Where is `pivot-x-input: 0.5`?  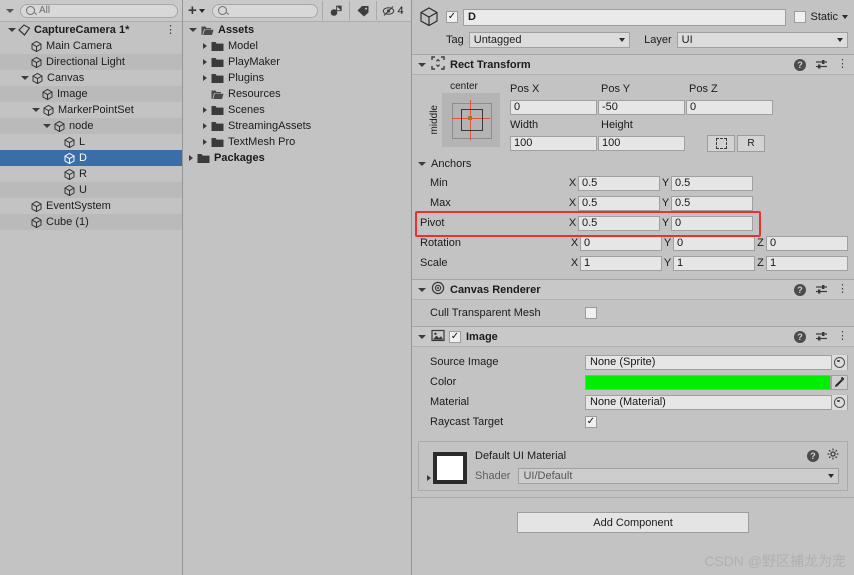 pivot-x-input: 0.5 is located at coordinates (619, 223).